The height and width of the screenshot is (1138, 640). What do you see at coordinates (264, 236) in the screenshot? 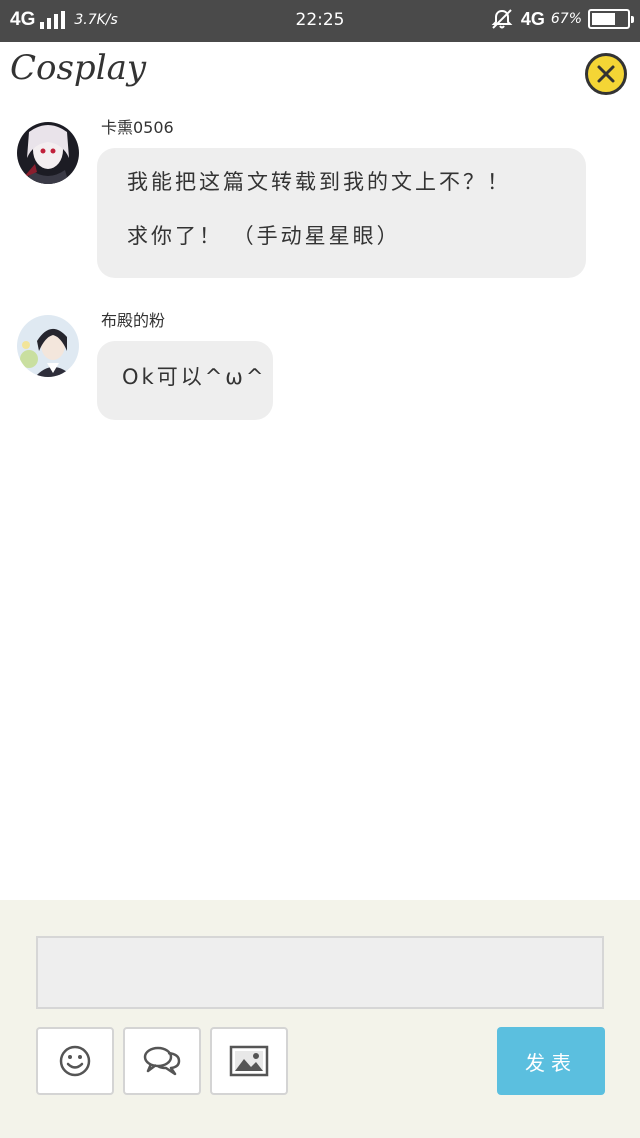
I see `message-line: 求你了！ （手动星星眼）` at bounding box center [264, 236].